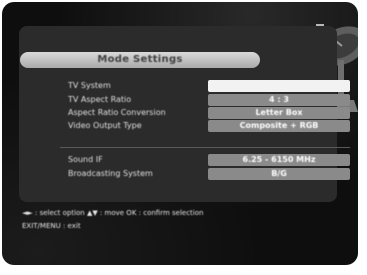 The width and height of the screenshot is (367, 275). I want to click on aspect-ratio-value: 4 : 3, so click(279, 99).